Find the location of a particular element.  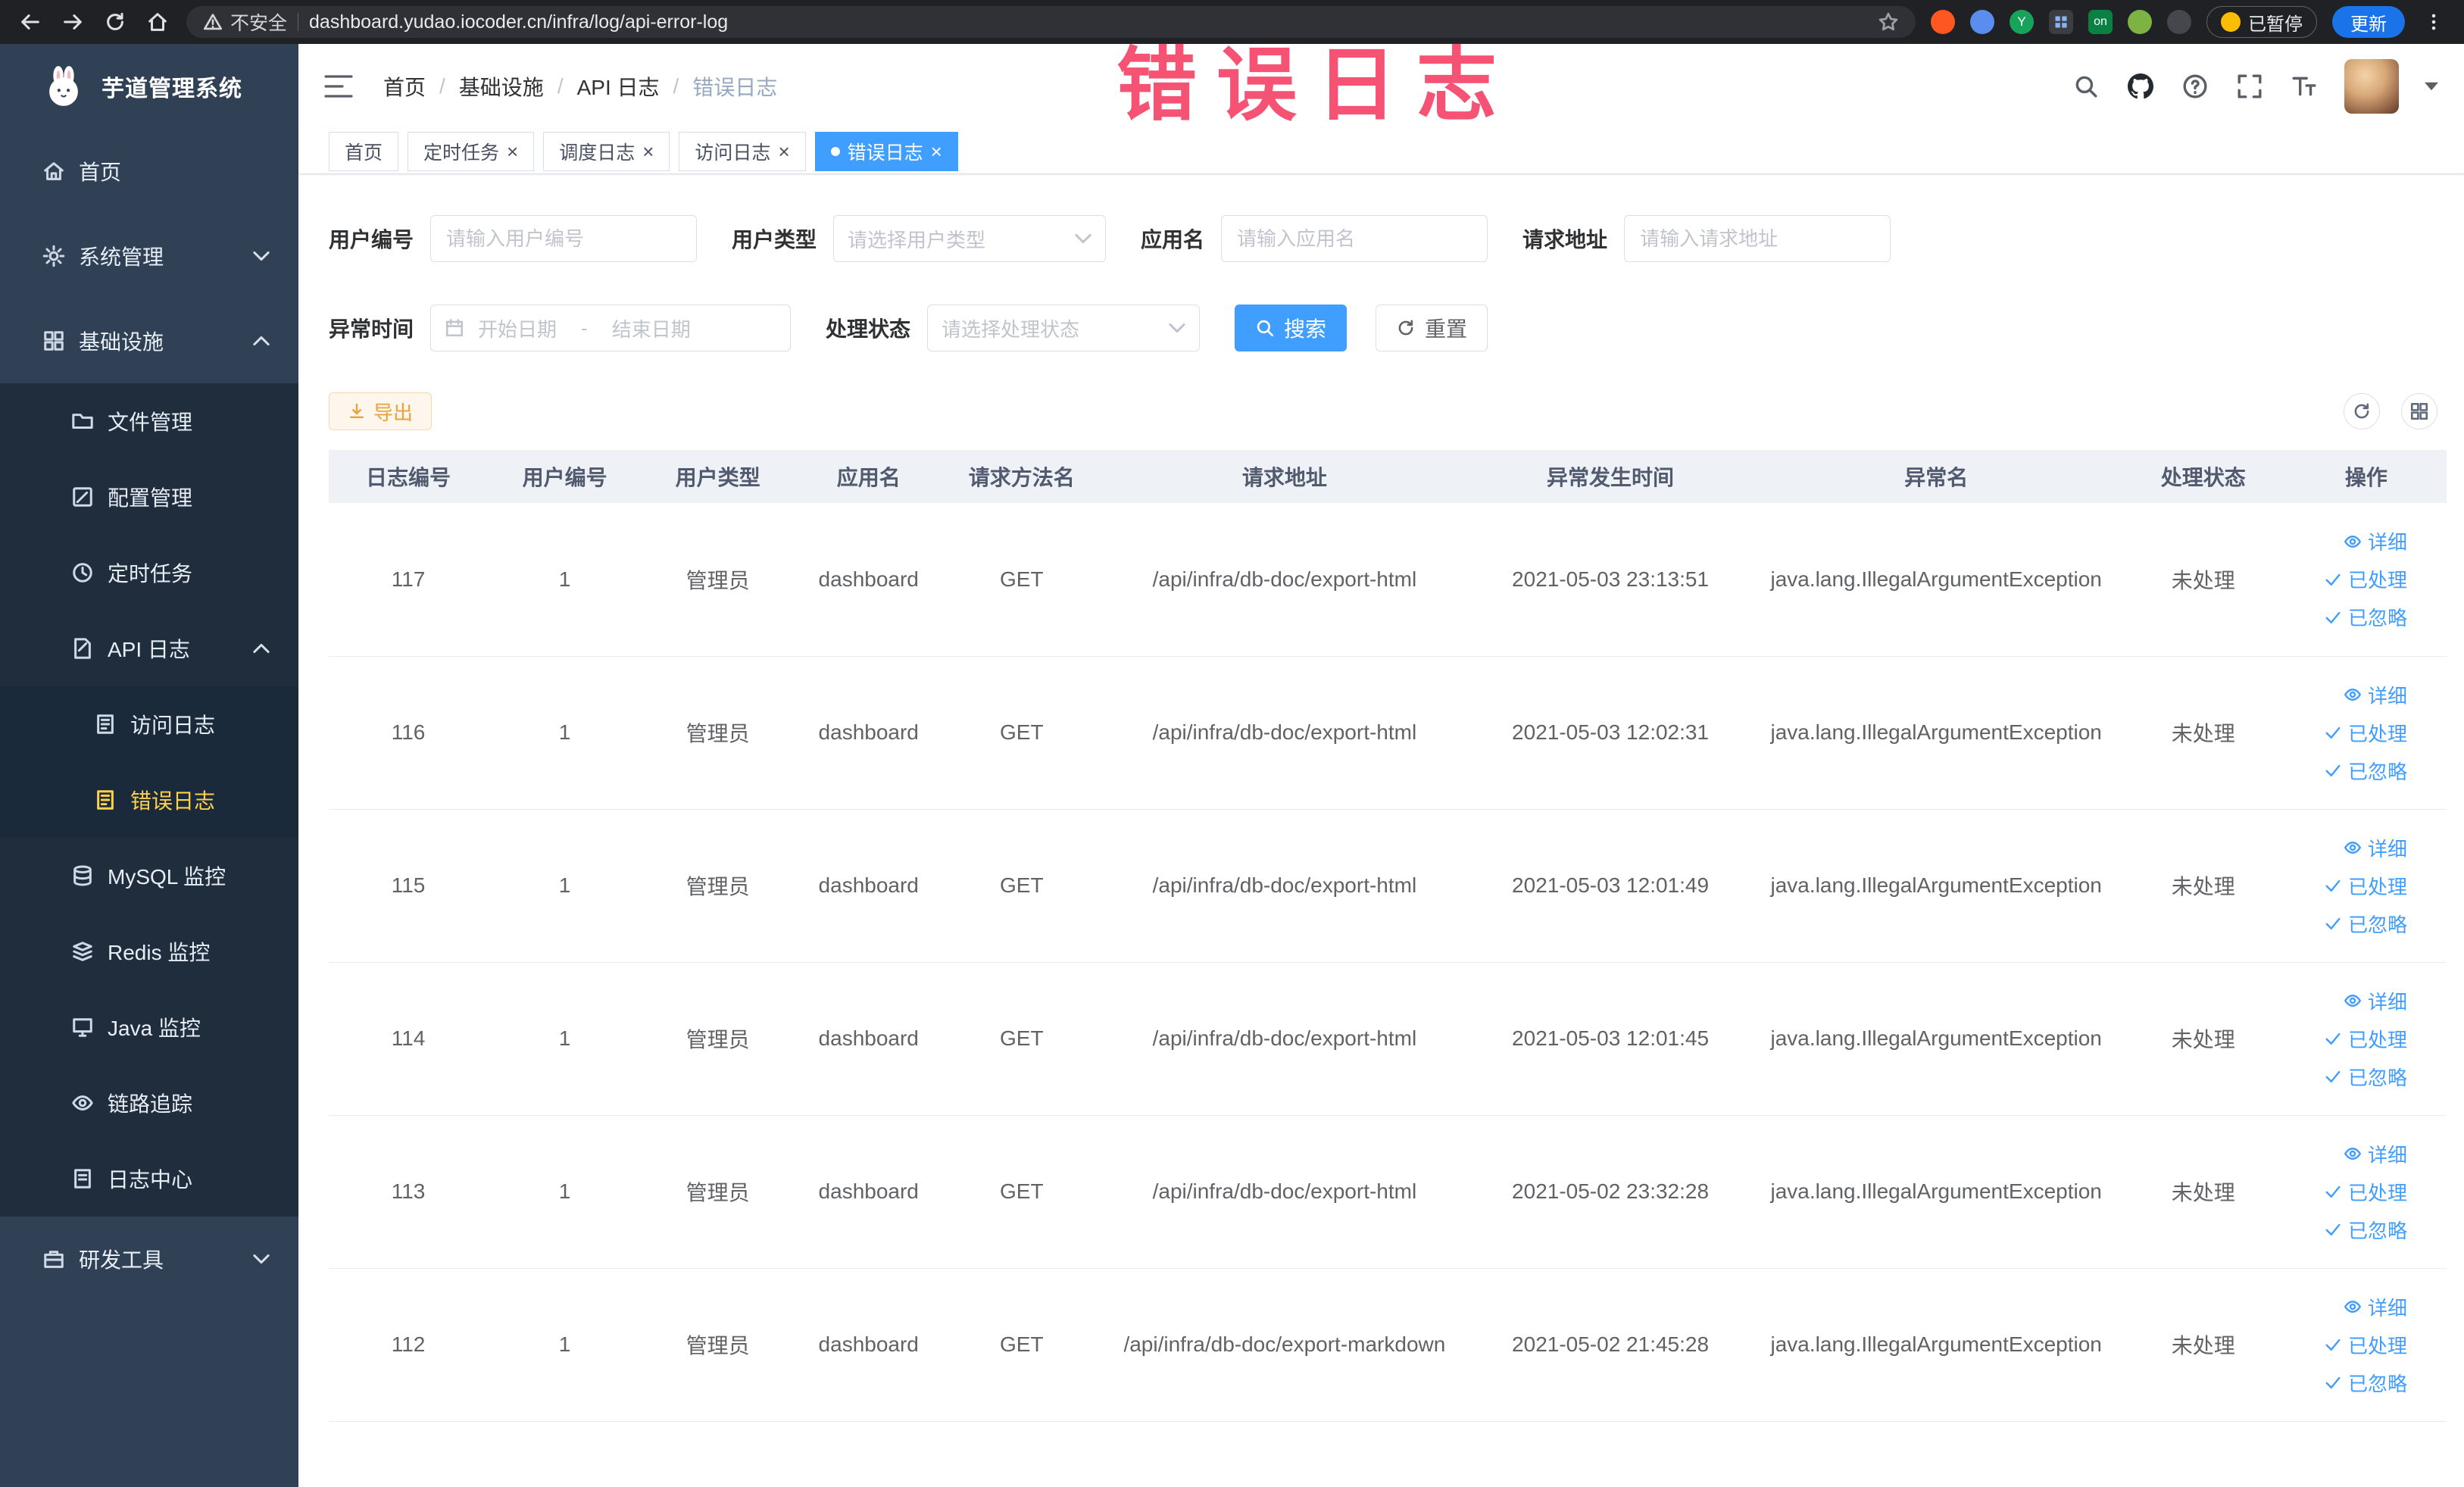

cell-request-url: /api/infra/db-doc/export-markdown is located at coordinates (1284, 1345).